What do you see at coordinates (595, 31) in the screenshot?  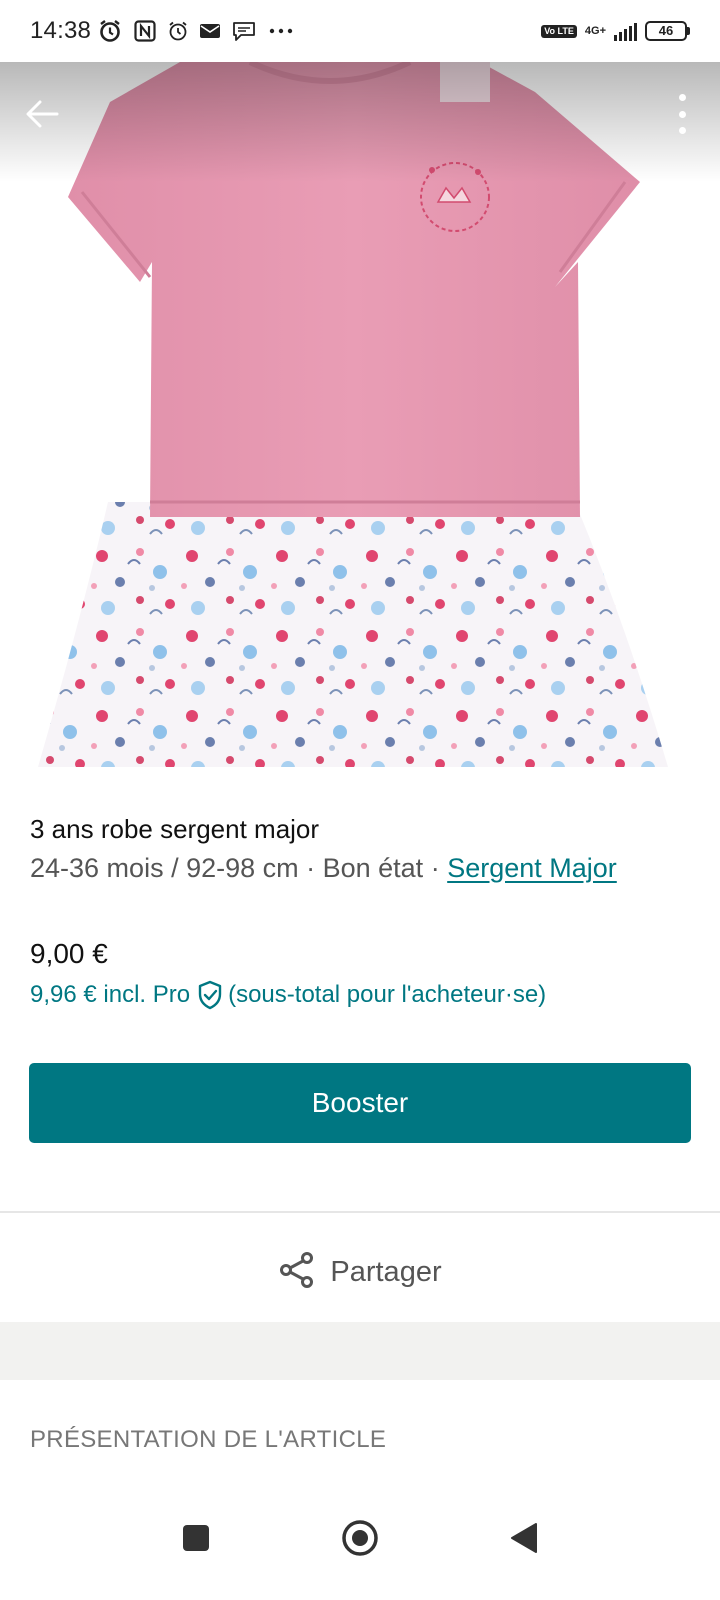 I see `network-type: 4G+` at bounding box center [595, 31].